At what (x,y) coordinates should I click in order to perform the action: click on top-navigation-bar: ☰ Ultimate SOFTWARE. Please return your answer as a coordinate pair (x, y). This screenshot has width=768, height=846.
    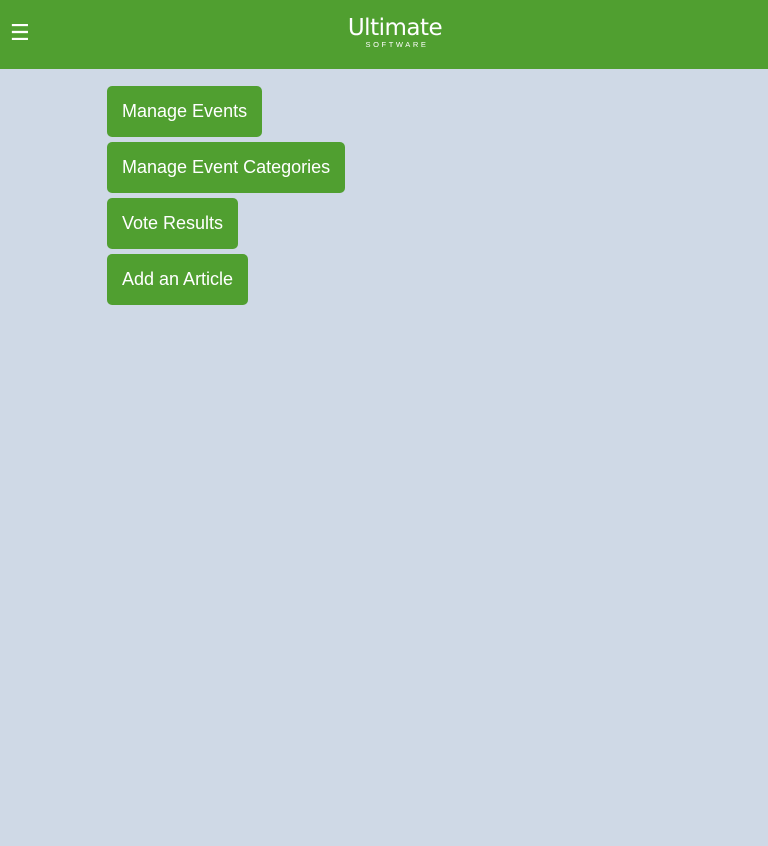
    Looking at the image, I should click on (384, 34).